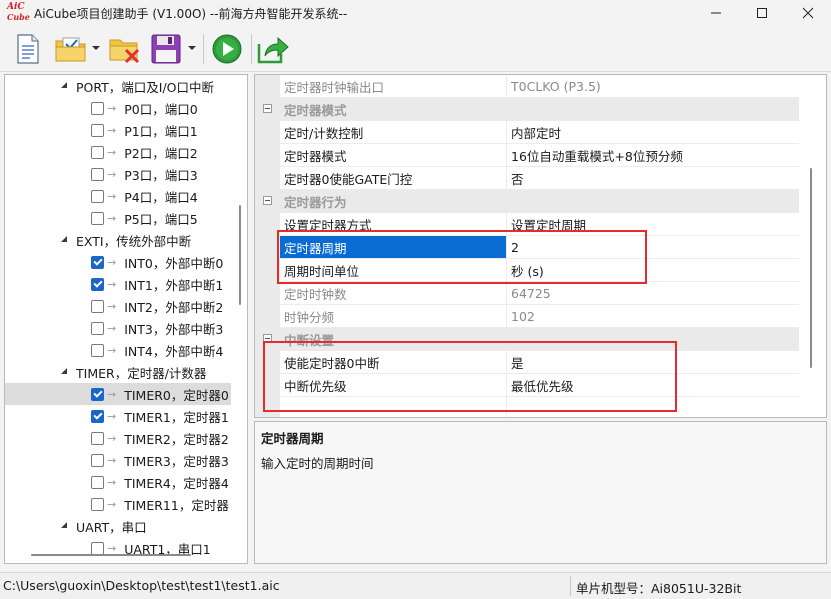 The width and height of the screenshot is (831, 599). What do you see at coordinates (118, 460) in the screenshot?
I see `tree-item: → TIMER3，定时器3` at bounding box center [118, 460].